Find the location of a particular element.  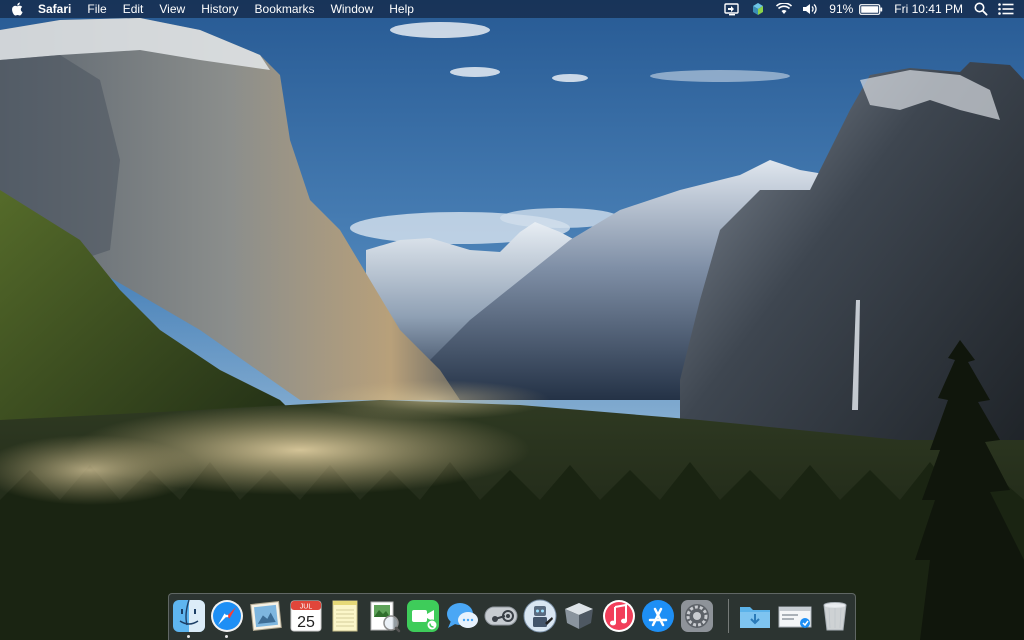

finder-running-indicator is located at coordinates (188, 636).